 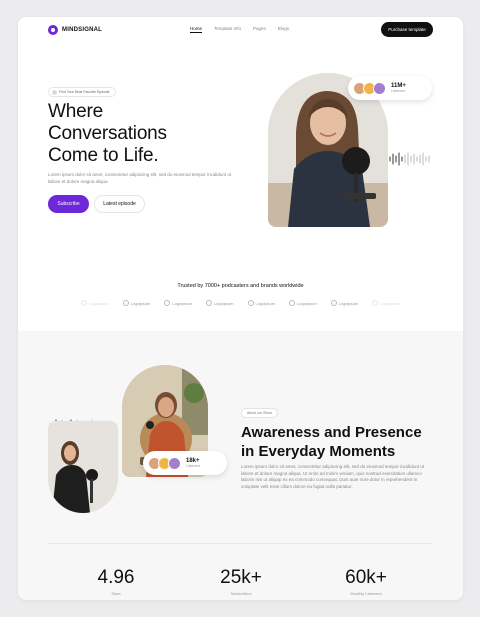 What do you see at coordinates (53, 30) in the screenshot?
I see `logo-mark-icon` at bounding box center [53, 30].